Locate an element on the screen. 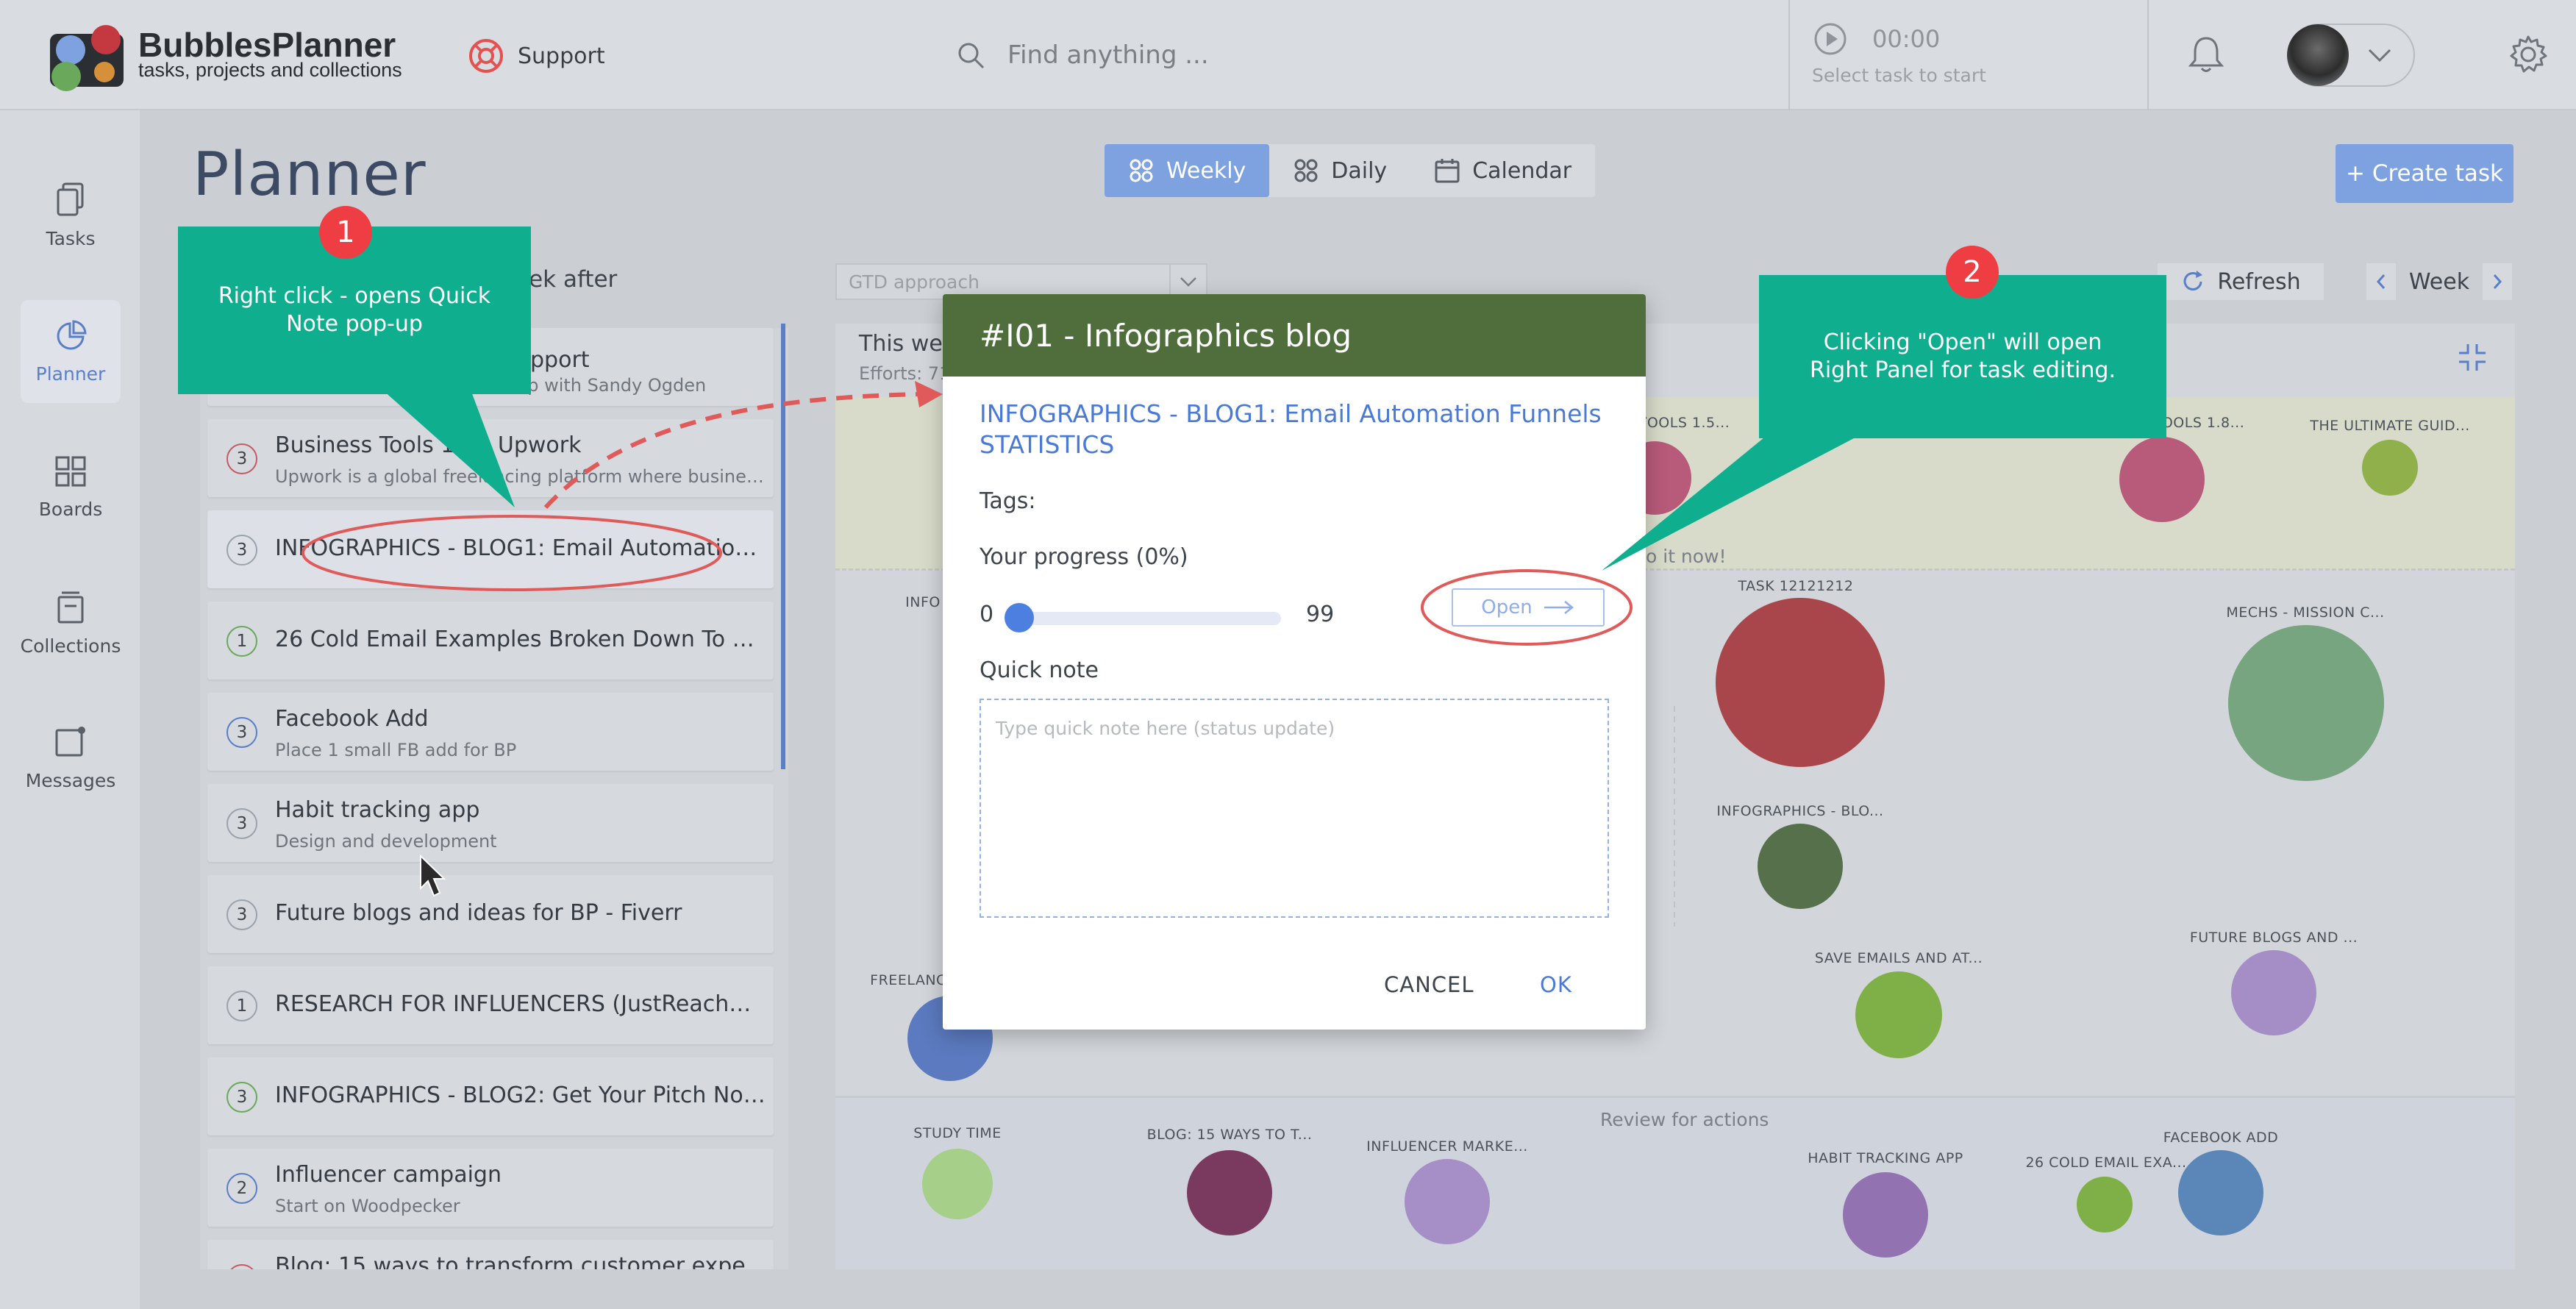  tab-calendar: Calendar is located at coordinates (1502, 171).